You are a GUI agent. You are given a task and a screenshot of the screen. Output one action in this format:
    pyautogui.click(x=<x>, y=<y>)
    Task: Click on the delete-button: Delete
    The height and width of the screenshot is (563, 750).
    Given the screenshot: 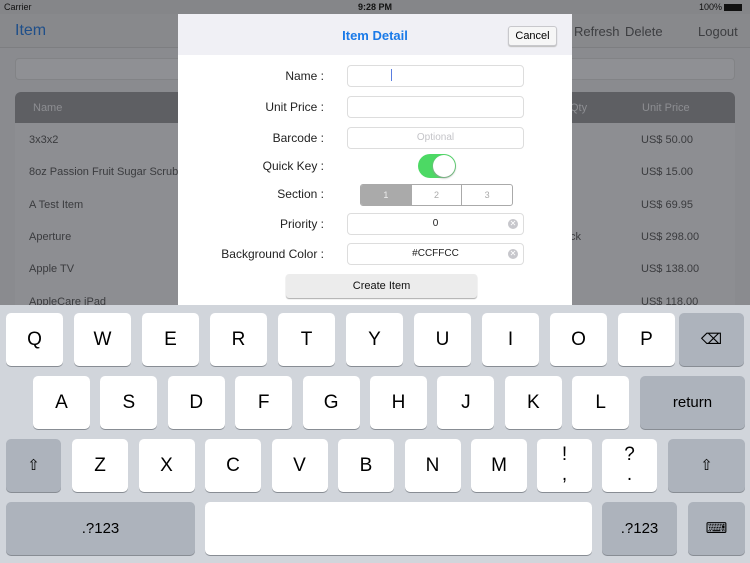 What is the action you would take?
    pyautogui.click(x=644, y=31)
    